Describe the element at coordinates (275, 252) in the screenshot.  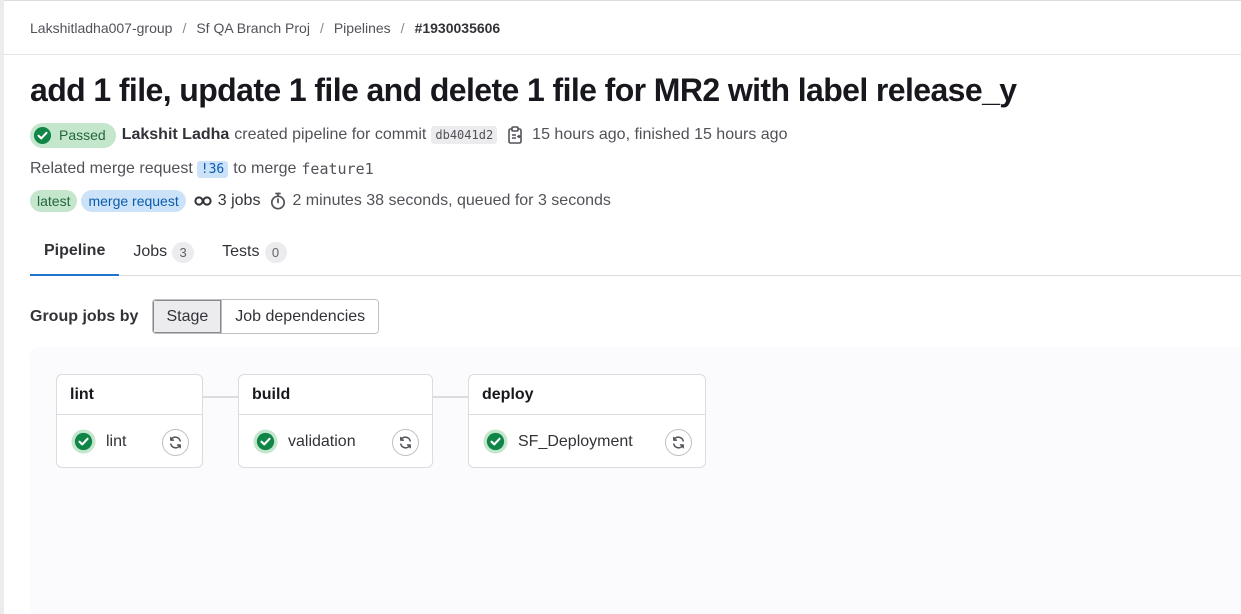
I see `tab-tests-count: 0` at that location.